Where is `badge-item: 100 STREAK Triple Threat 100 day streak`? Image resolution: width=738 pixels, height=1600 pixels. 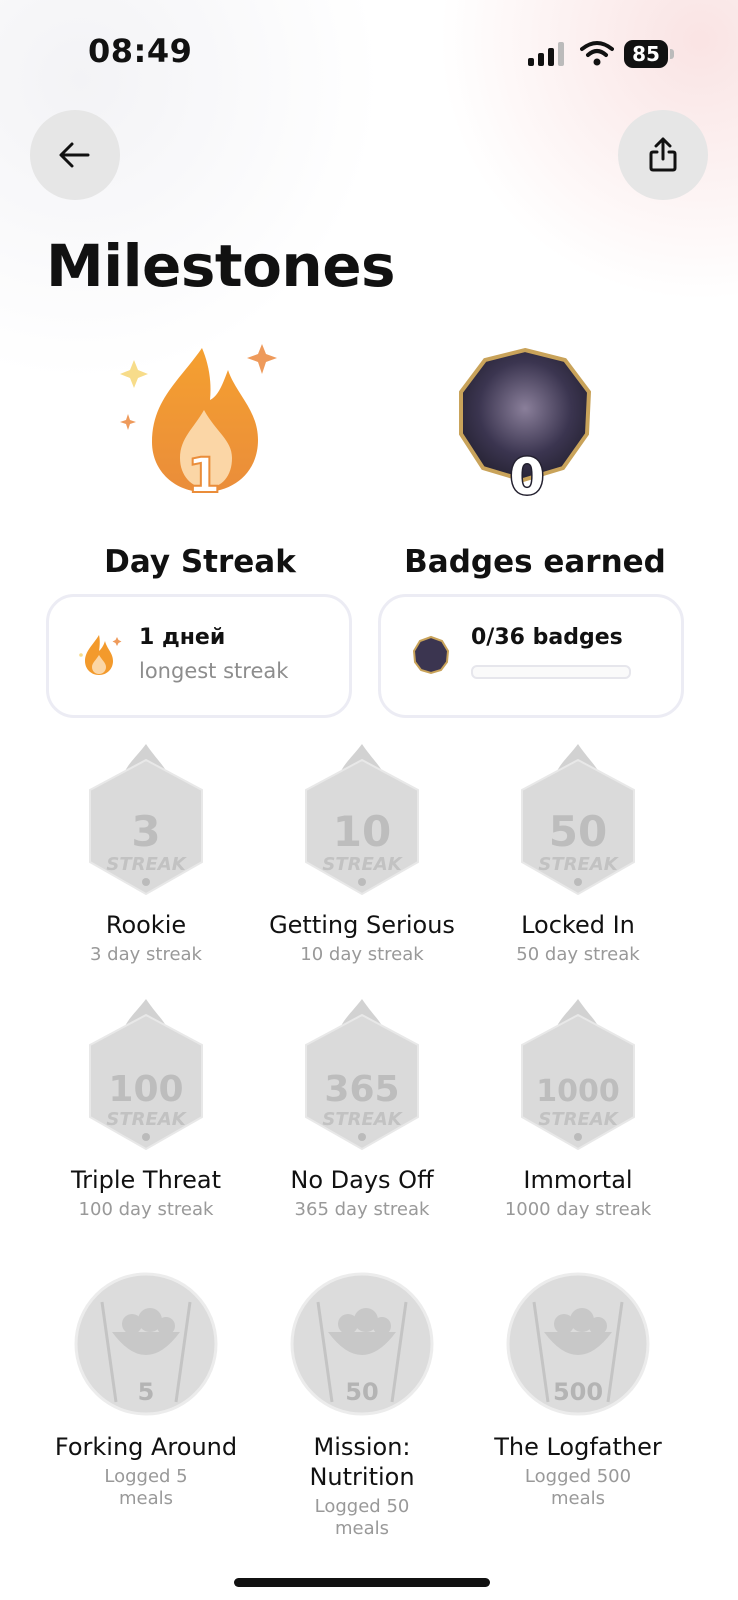
badge-item: 100 STREAK Triple Threat 100 day streak is located at coordinates (146, 1125).